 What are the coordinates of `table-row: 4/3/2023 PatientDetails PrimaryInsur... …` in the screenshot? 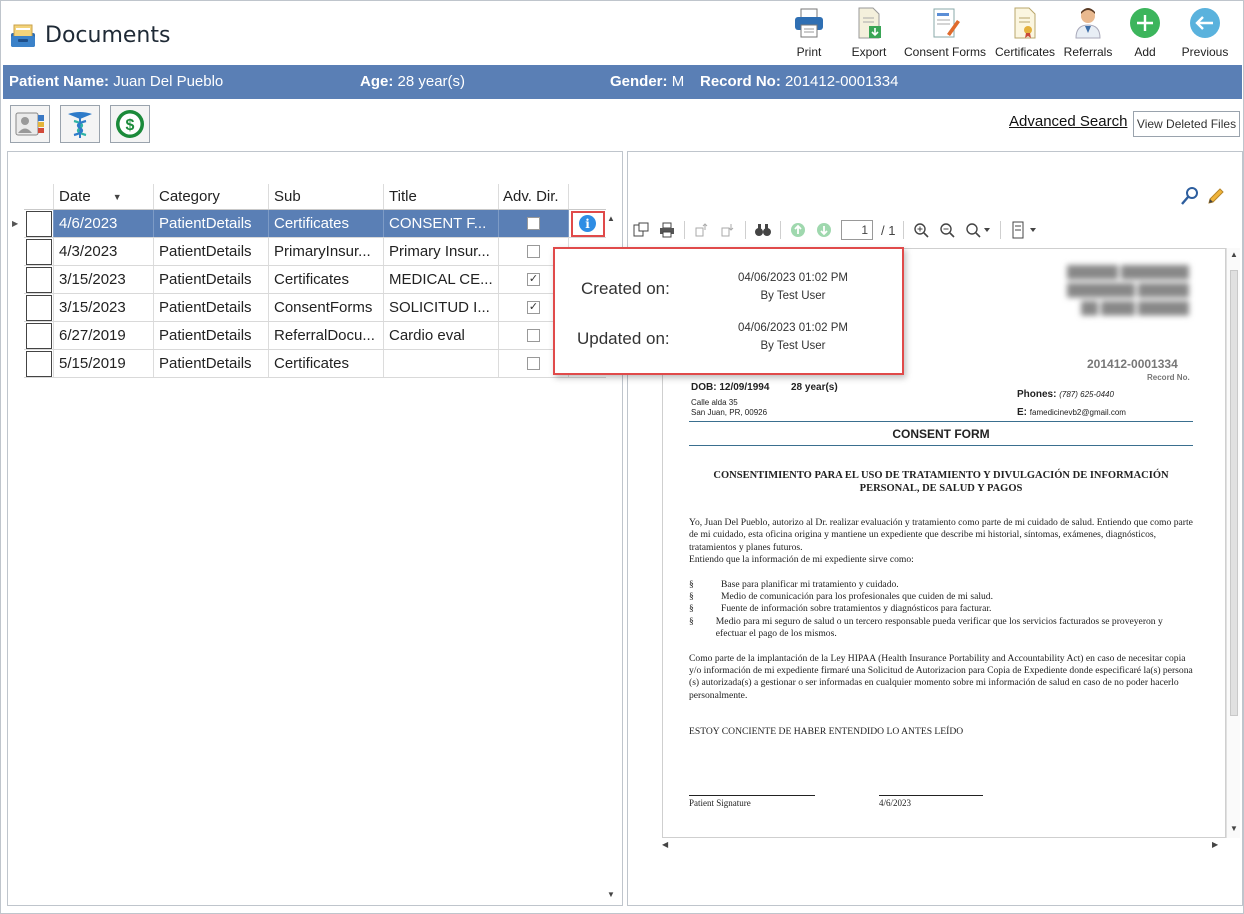 It's located at (315, 252).